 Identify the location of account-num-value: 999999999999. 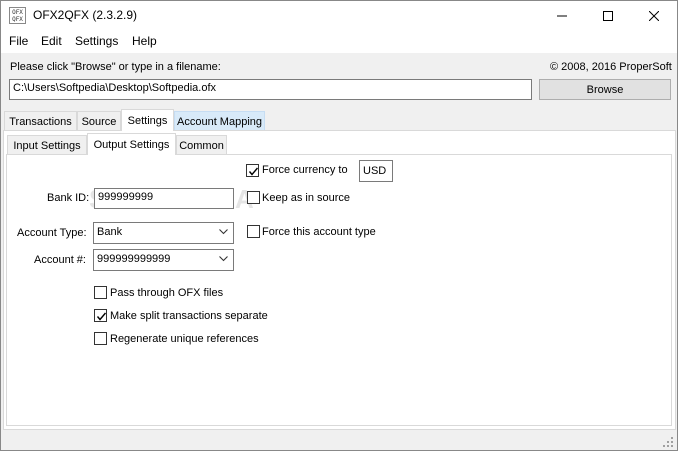
(134, 259).